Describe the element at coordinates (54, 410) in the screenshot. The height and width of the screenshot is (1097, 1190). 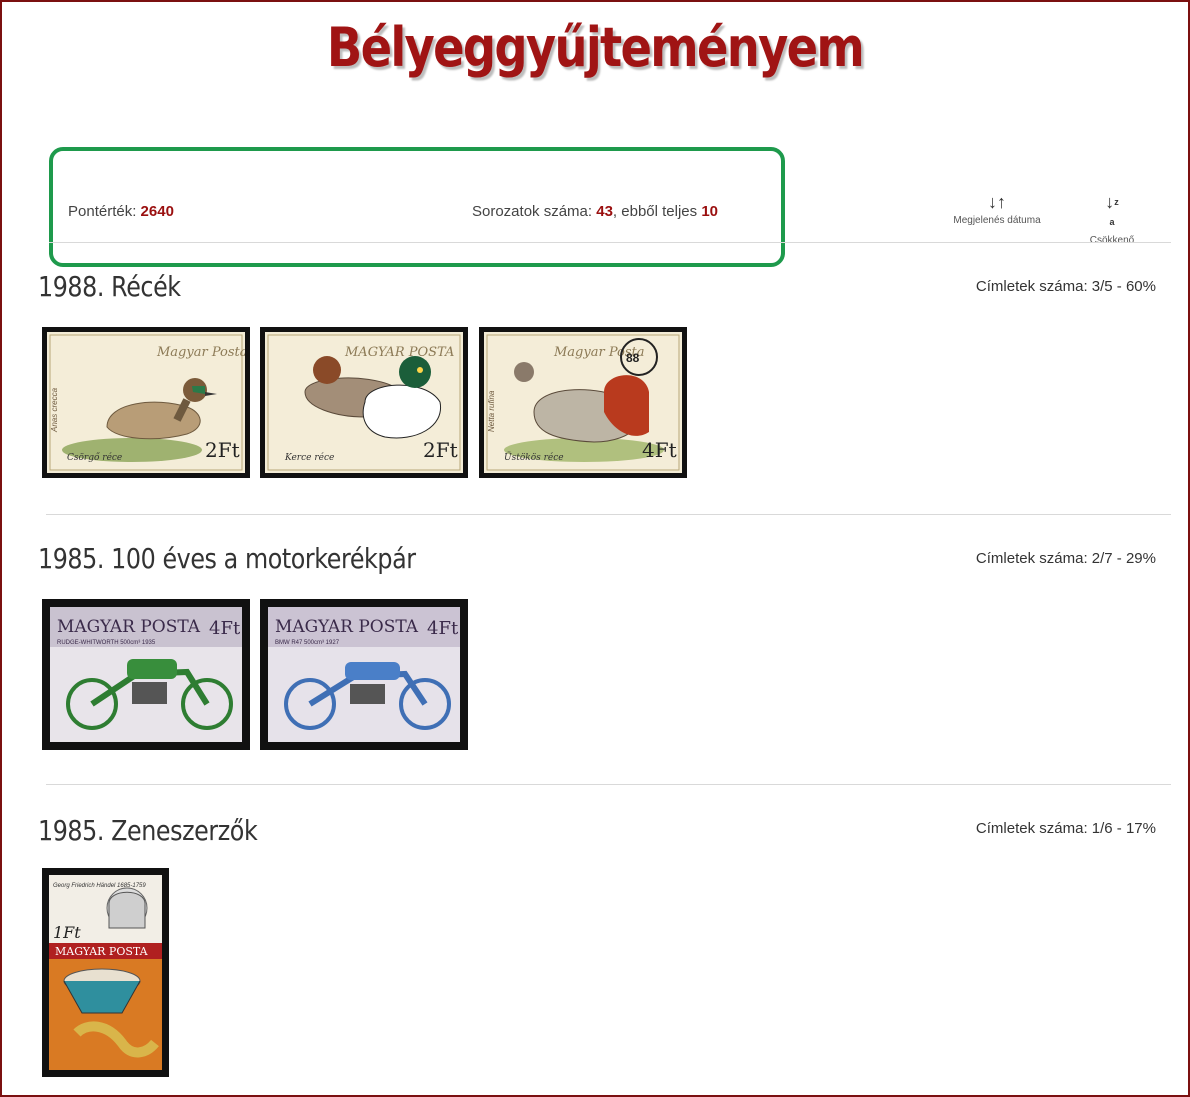
I see `stamp-latin: Anas crecca` at that location.